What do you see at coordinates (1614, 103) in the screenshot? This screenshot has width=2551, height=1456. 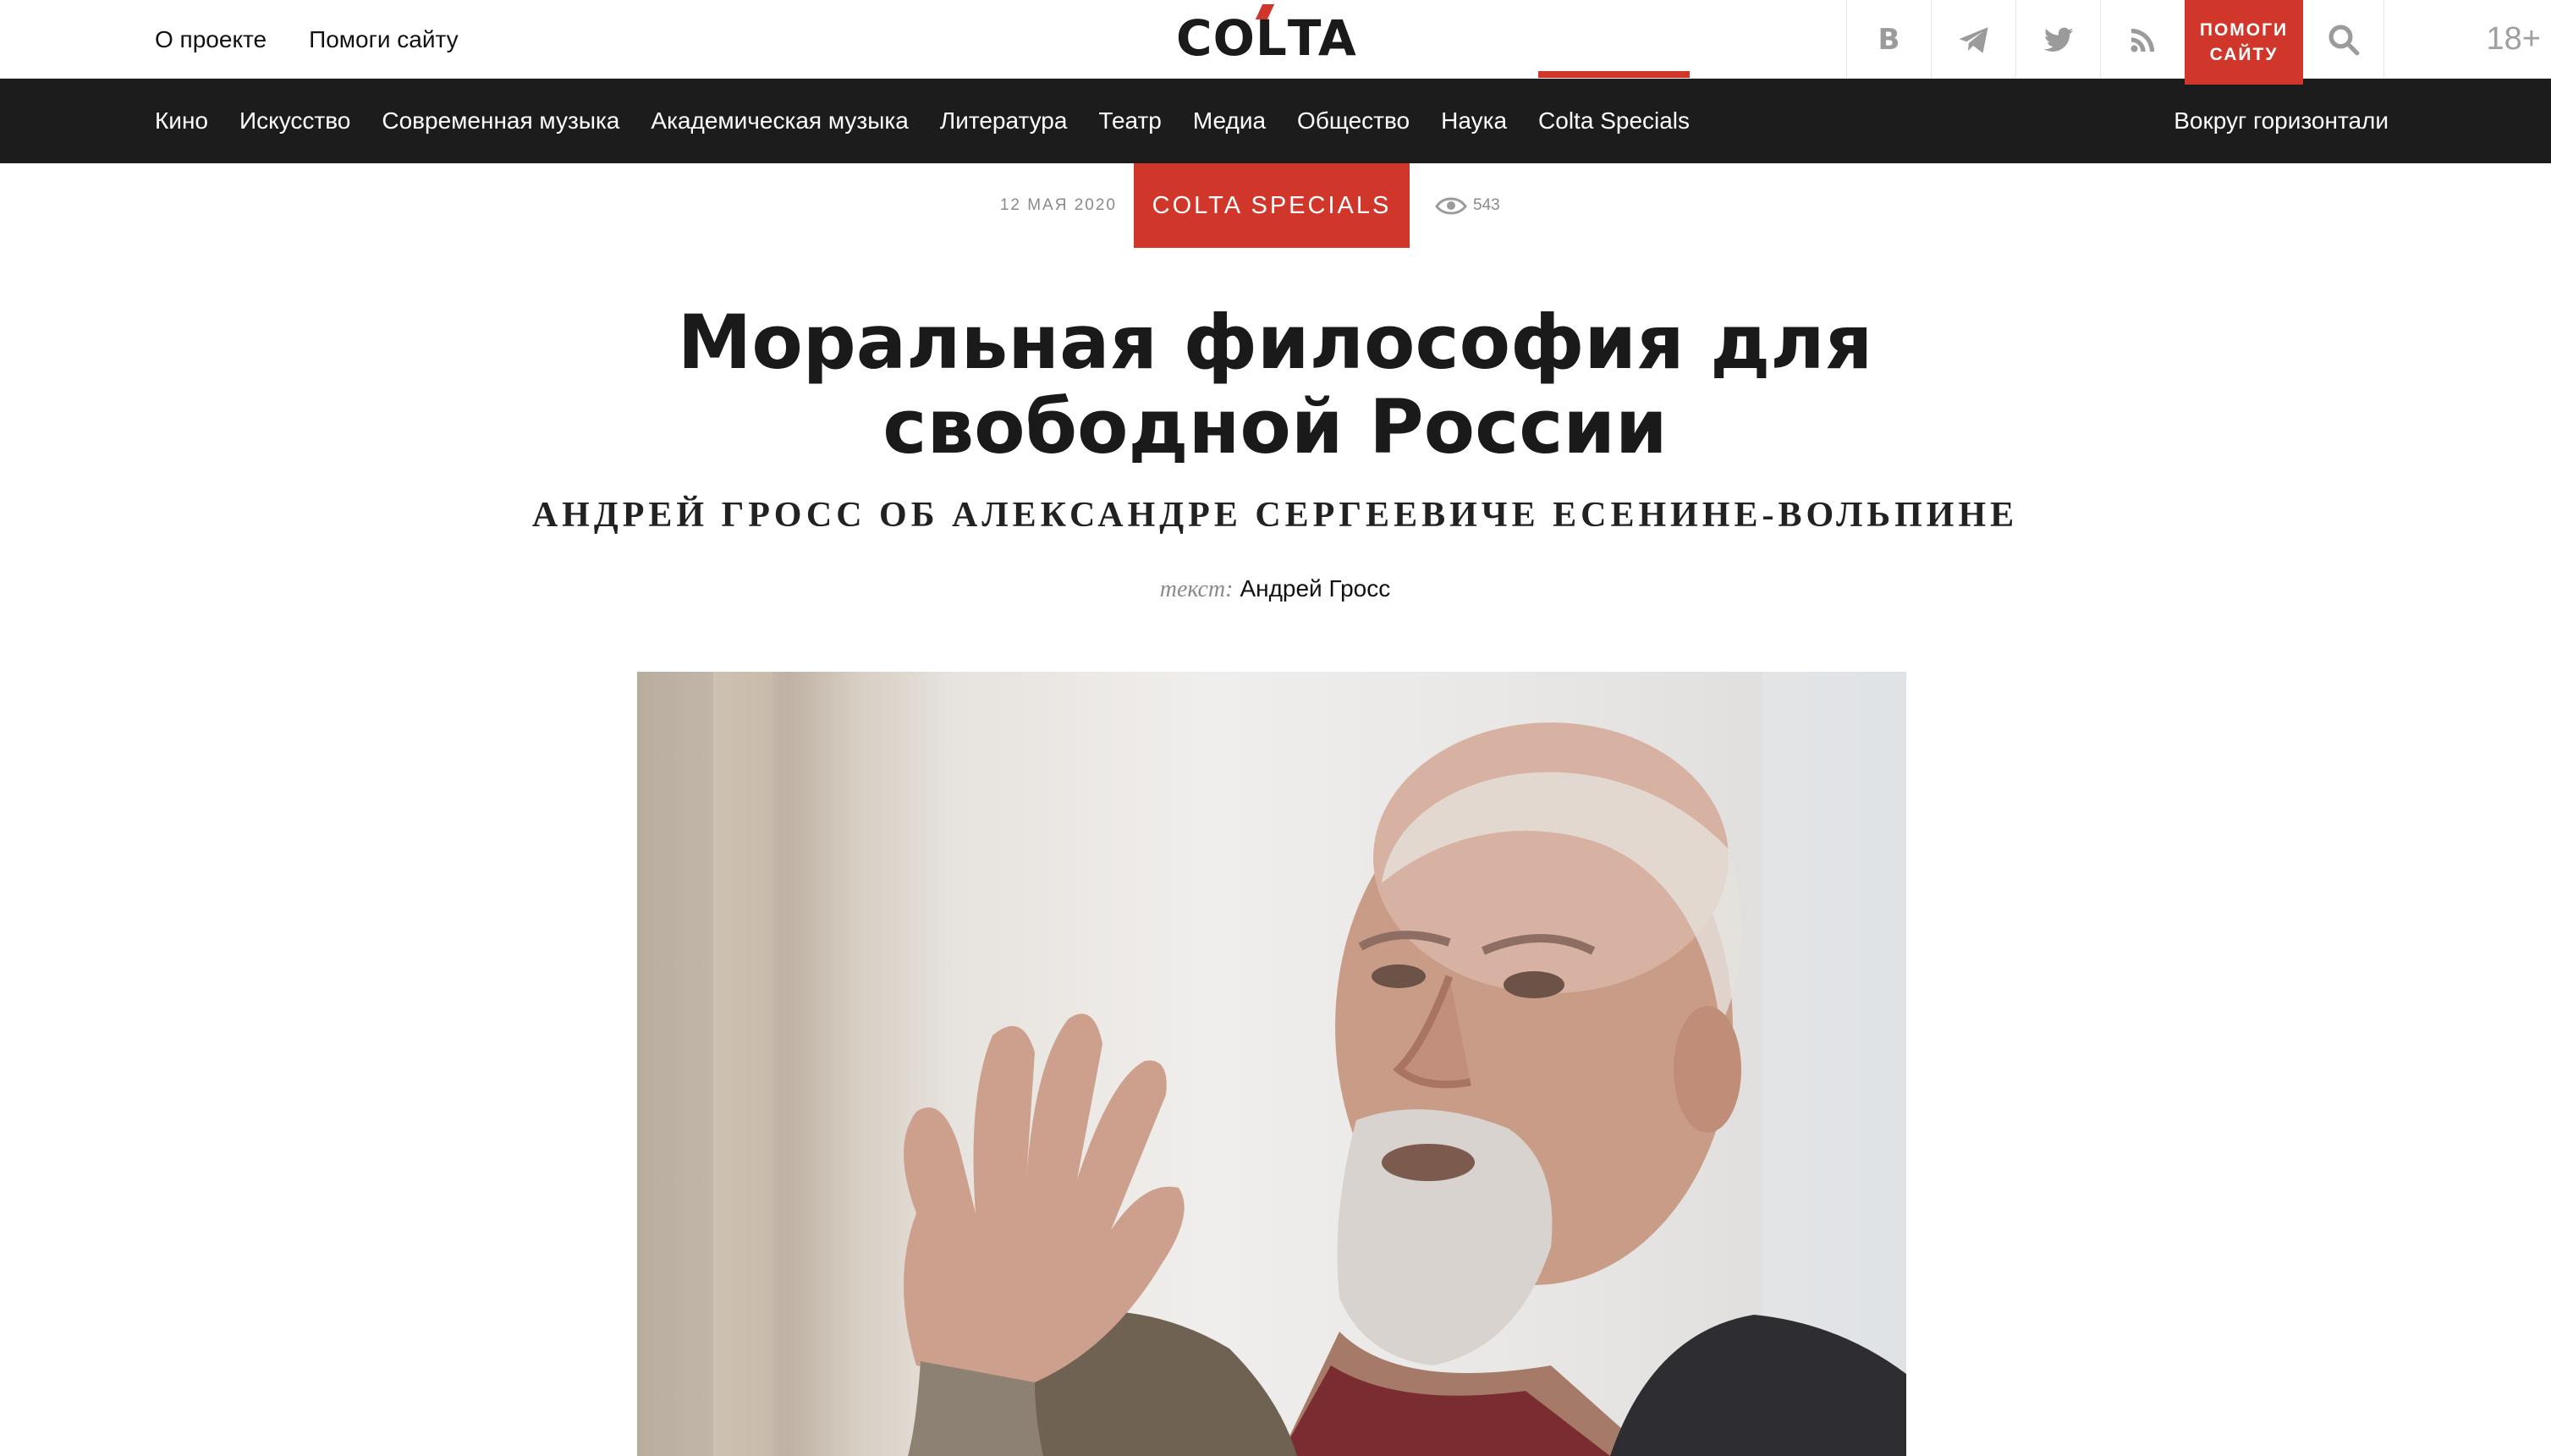 I see `nav-item-colta-specials: Colta Specials` at bounding box center [1614, 103].